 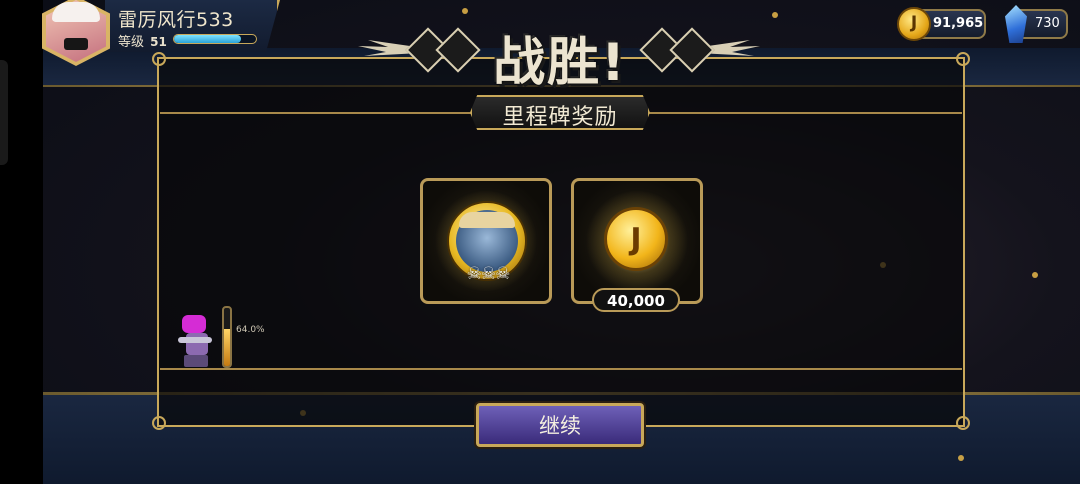 What do you see at coordinates (158, 42) in the screenshot?
I see `level-value: 51` at bounding box center [158, 42].